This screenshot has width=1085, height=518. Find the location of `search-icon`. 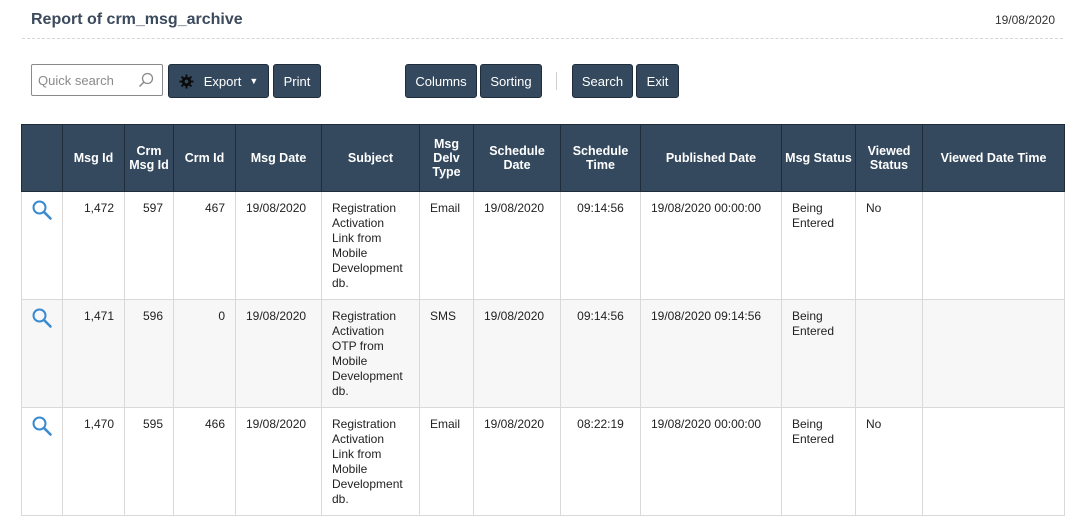

search-icon is located at coordinates (146, 80).